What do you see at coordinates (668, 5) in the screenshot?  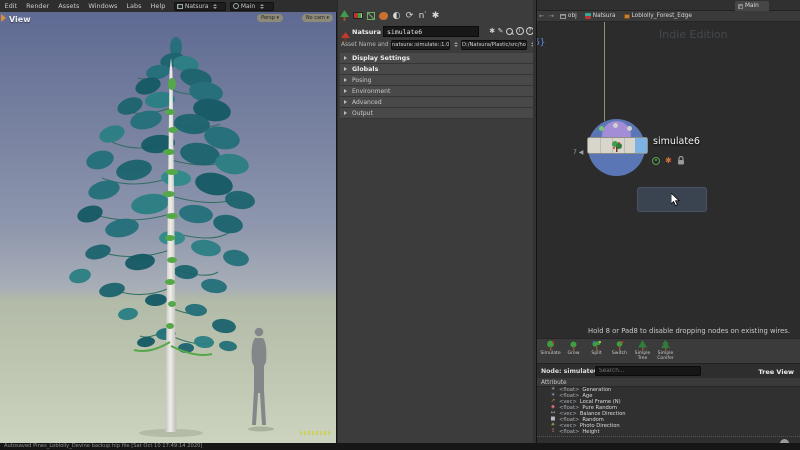 I see `pane-tab-row: Main` at bounding box center [668, 5].